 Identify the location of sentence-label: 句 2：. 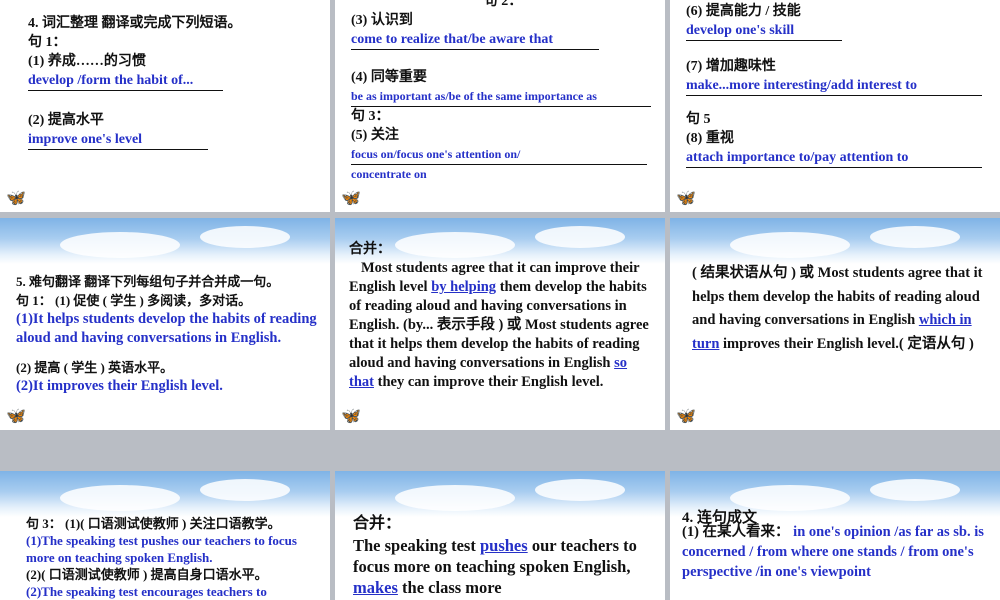
(503, 4).